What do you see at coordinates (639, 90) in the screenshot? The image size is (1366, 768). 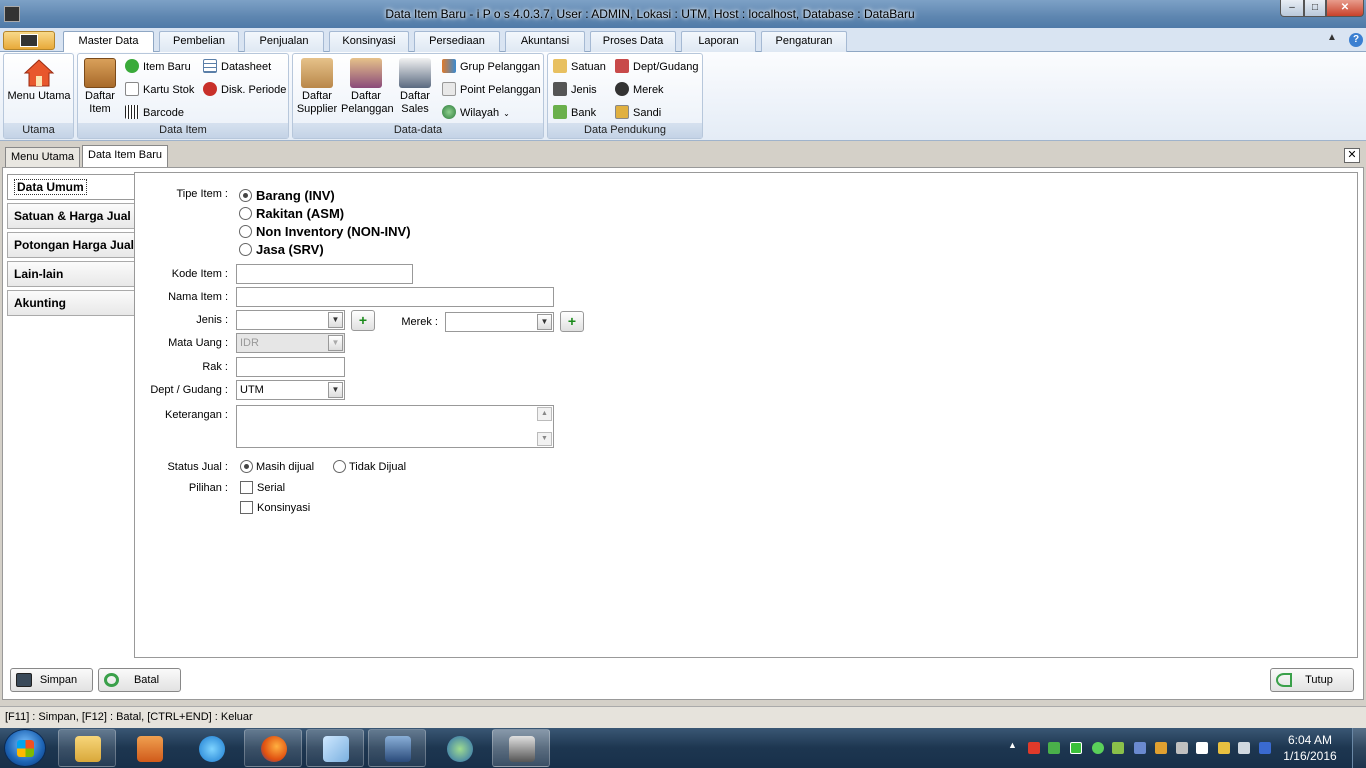 I see `merek-button: Merek` at bounding box center [639, 90].